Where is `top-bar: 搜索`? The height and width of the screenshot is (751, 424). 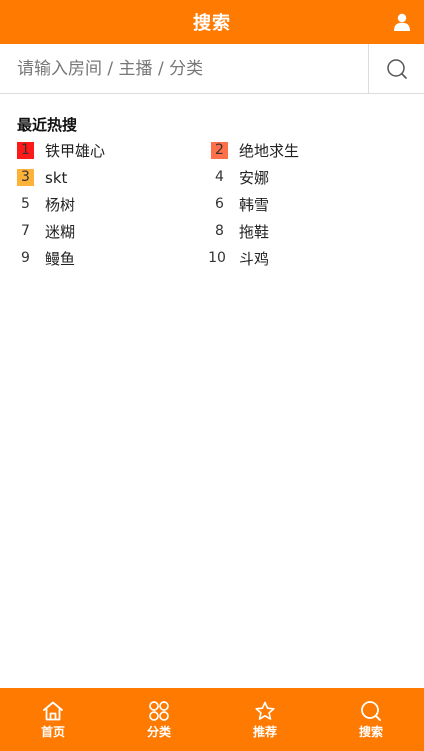
top-bar: 搜索 is located at coordinates (212, 22).